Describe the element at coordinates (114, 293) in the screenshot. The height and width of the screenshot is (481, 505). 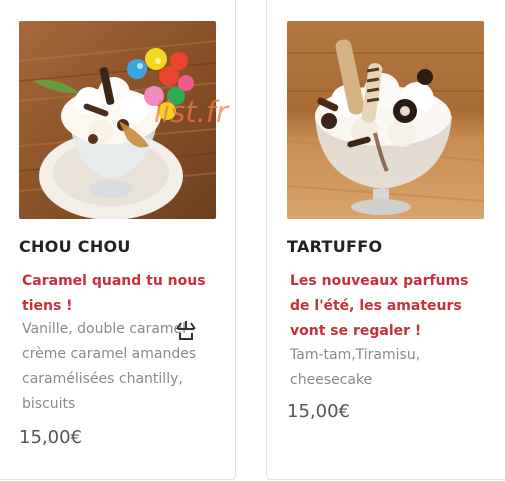
I see `product-tagline: Caramel quand tu nous tiens !` at that location.